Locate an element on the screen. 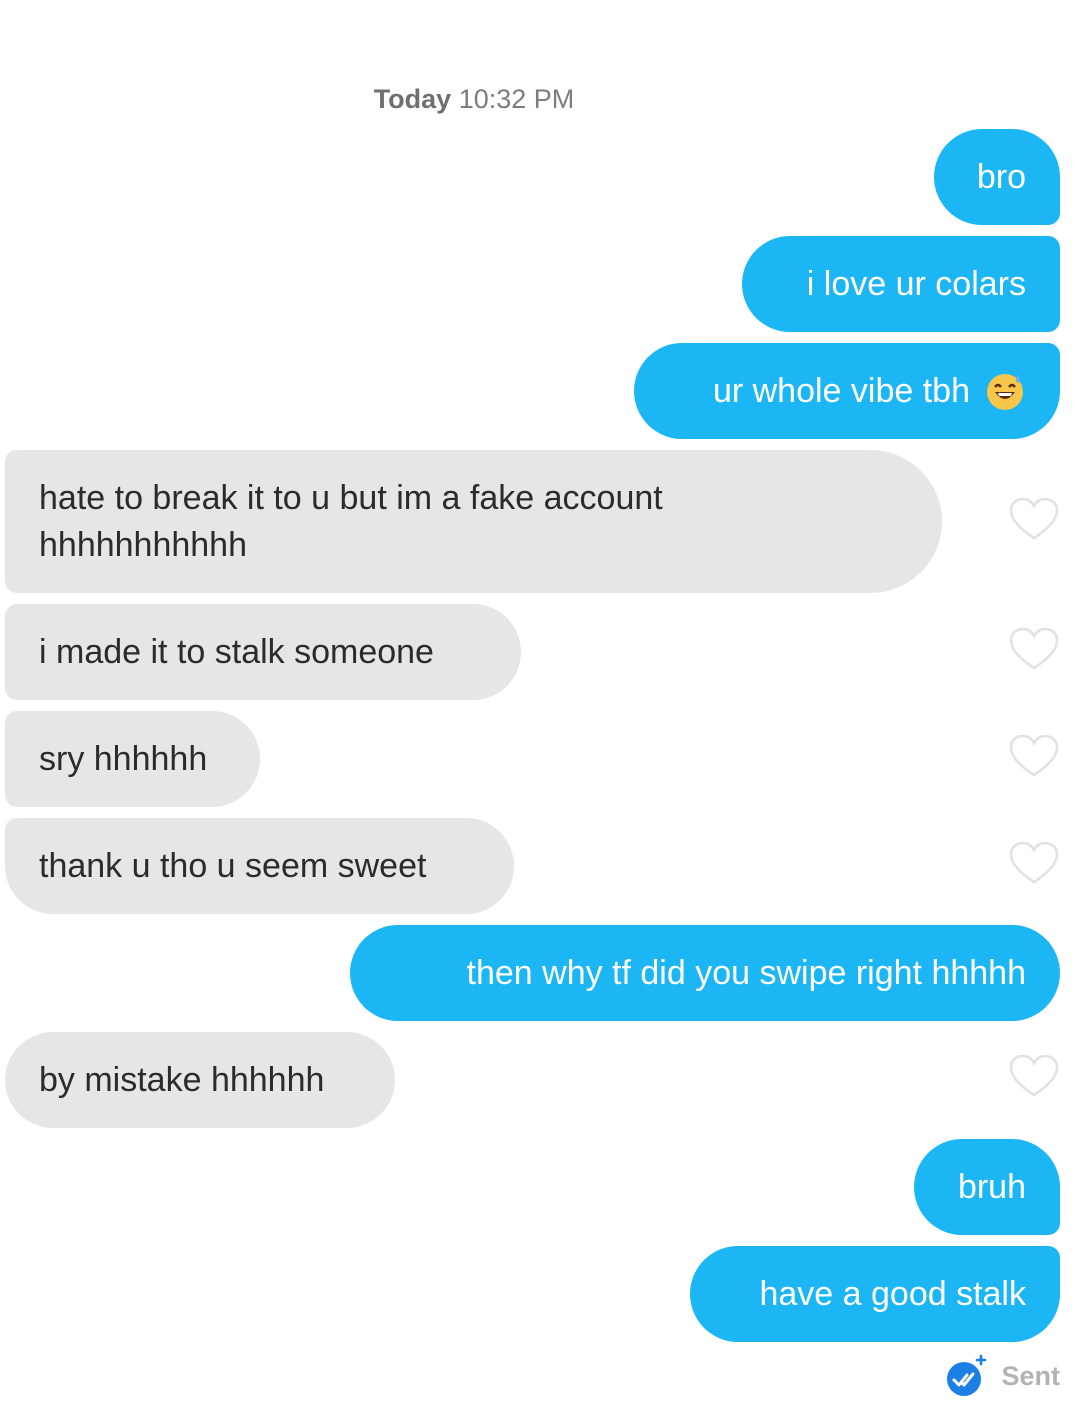 This screenshot has height=1416, width=1080. message-bubble-sent: have a good stalk is located at coordinates (875, 1294).